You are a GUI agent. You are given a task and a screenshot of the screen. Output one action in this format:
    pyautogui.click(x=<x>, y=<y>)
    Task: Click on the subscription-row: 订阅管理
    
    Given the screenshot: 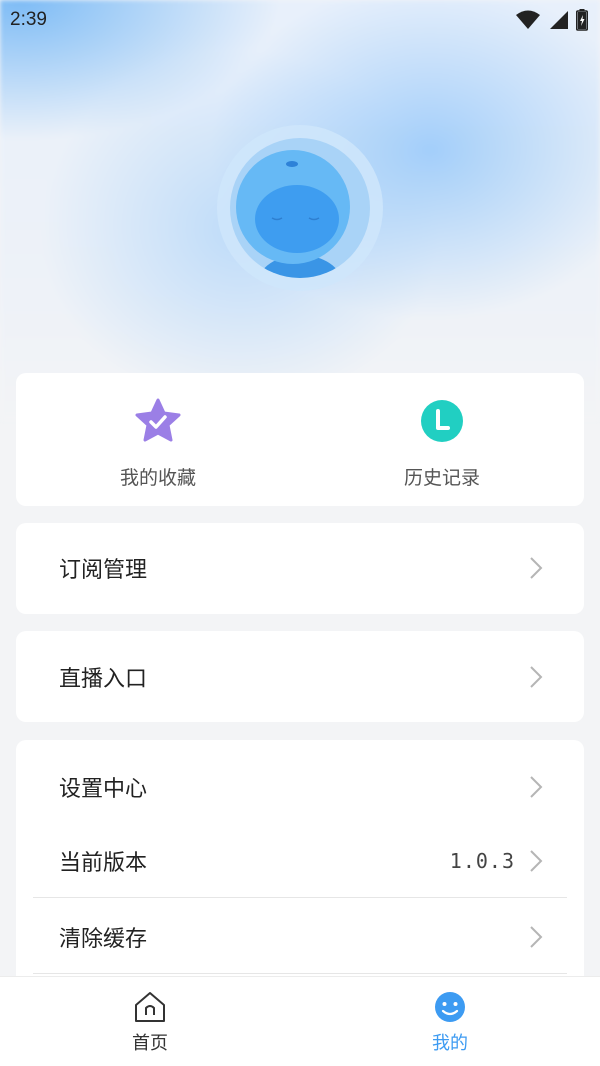 What is the action you would take?
    pyautogui.click(x=300, y=568)
    